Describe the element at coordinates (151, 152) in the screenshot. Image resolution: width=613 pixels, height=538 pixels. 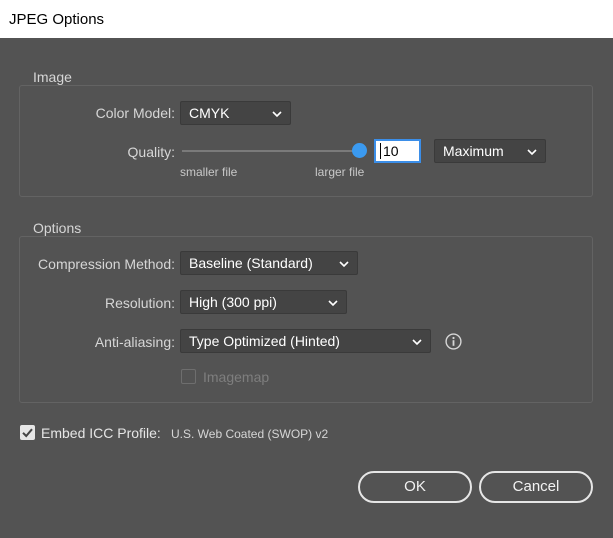
I see `quality-label: Quality:` at that location.